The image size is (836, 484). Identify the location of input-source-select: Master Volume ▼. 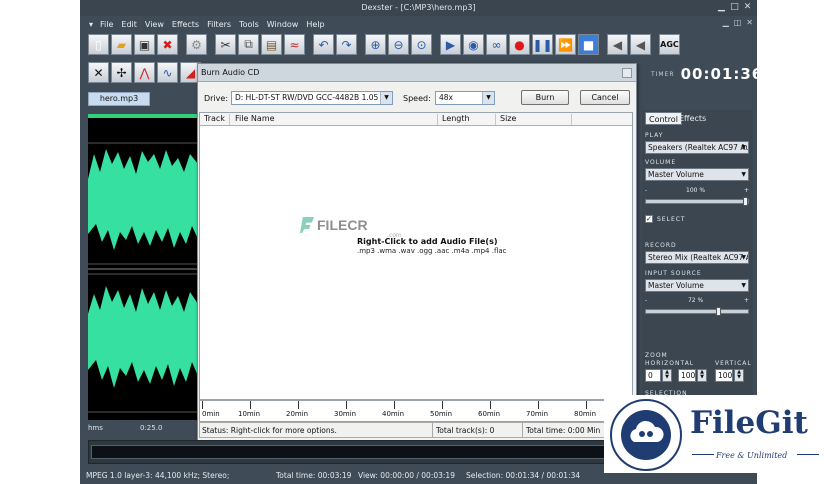
(697, 285).